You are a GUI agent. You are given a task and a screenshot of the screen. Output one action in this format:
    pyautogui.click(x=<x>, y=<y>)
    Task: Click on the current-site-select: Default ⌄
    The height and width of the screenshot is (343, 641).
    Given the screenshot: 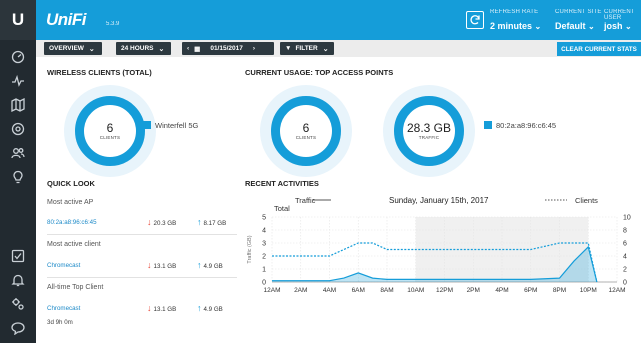 What is the action you would take?
    pyautogui.click(x=575, y=26)
    